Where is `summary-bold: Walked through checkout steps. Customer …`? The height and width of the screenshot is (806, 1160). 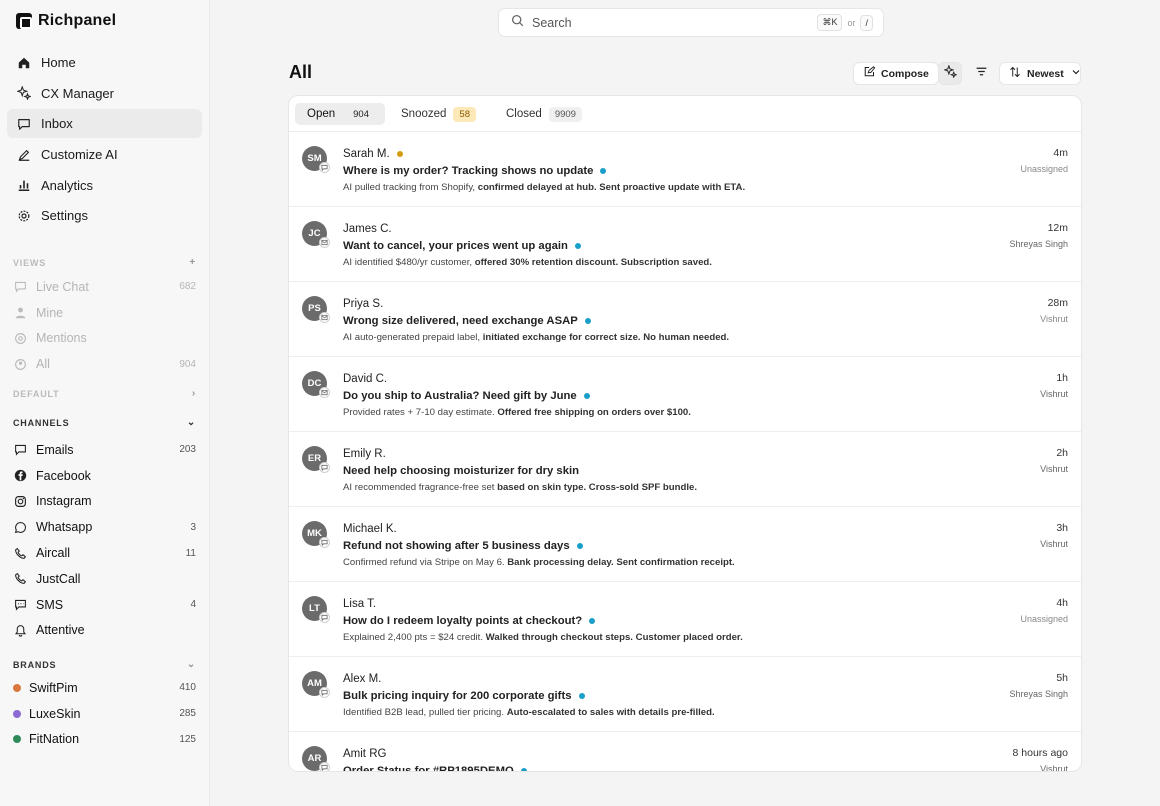
summary-bold: Walked through checkout steps. Customer … is located at coordinates (614, 637).